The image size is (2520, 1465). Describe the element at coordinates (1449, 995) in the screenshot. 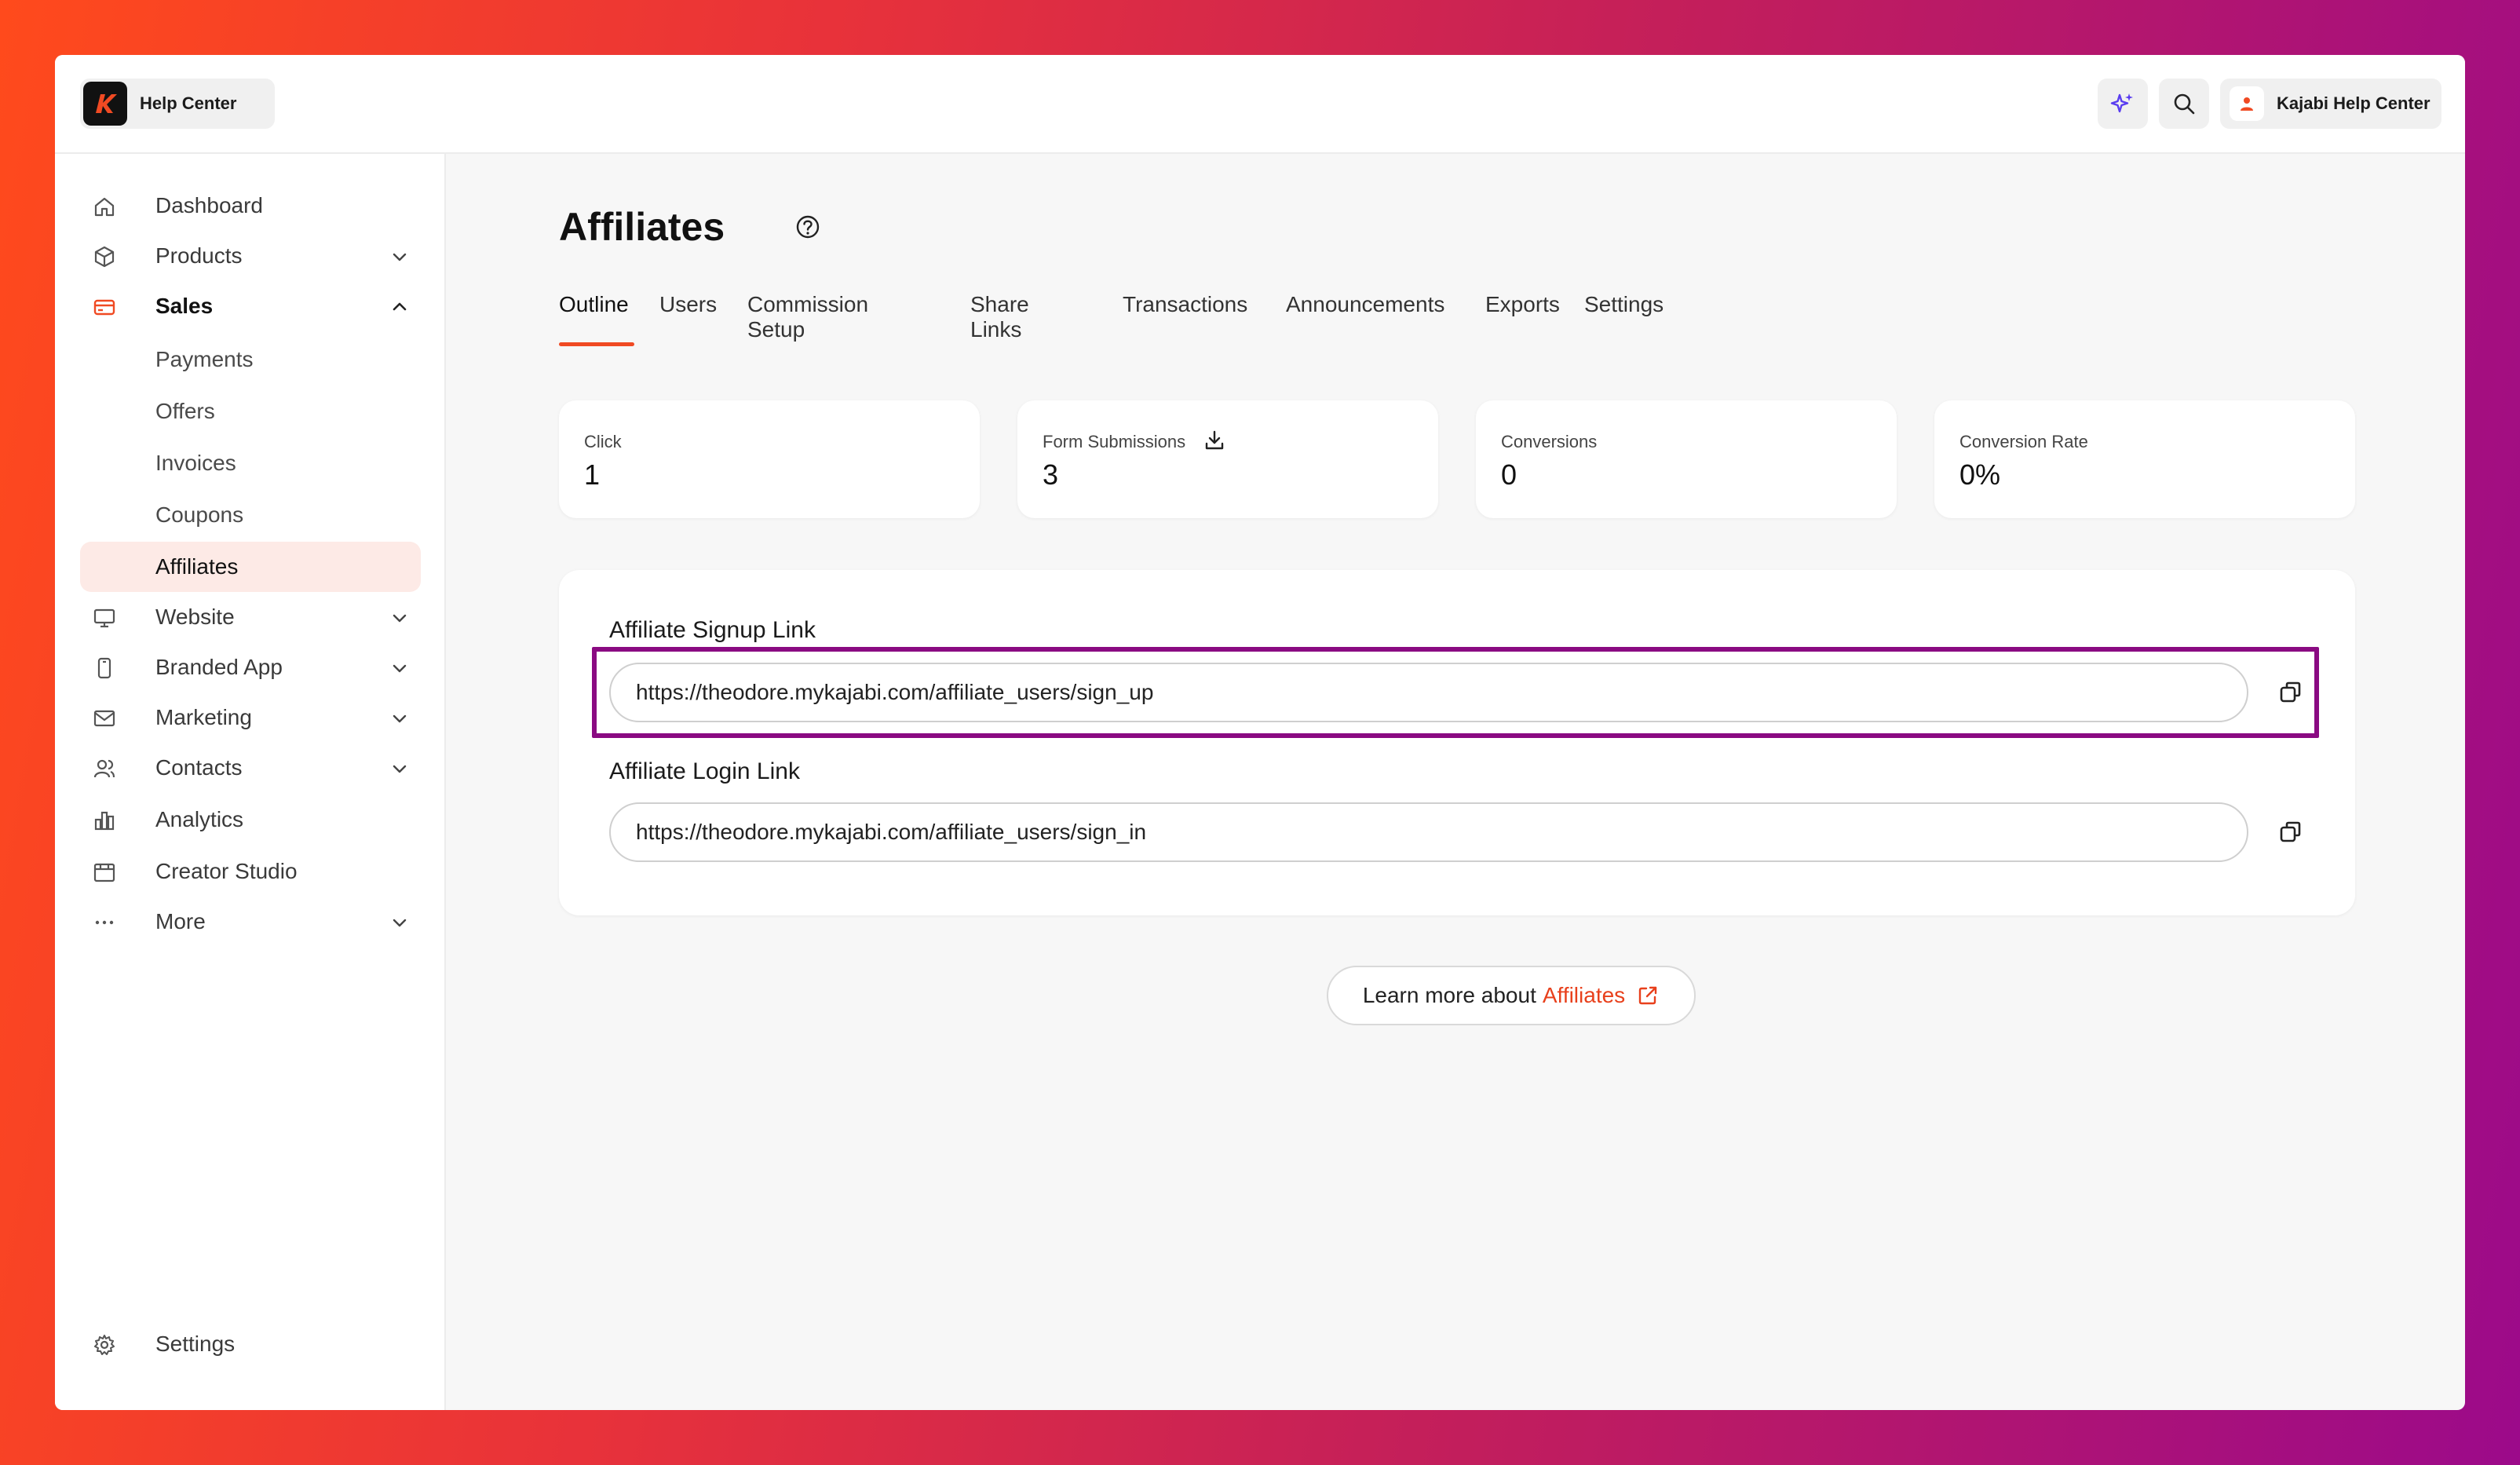

I see `learn-more-prefix: Learn more about` at that location.